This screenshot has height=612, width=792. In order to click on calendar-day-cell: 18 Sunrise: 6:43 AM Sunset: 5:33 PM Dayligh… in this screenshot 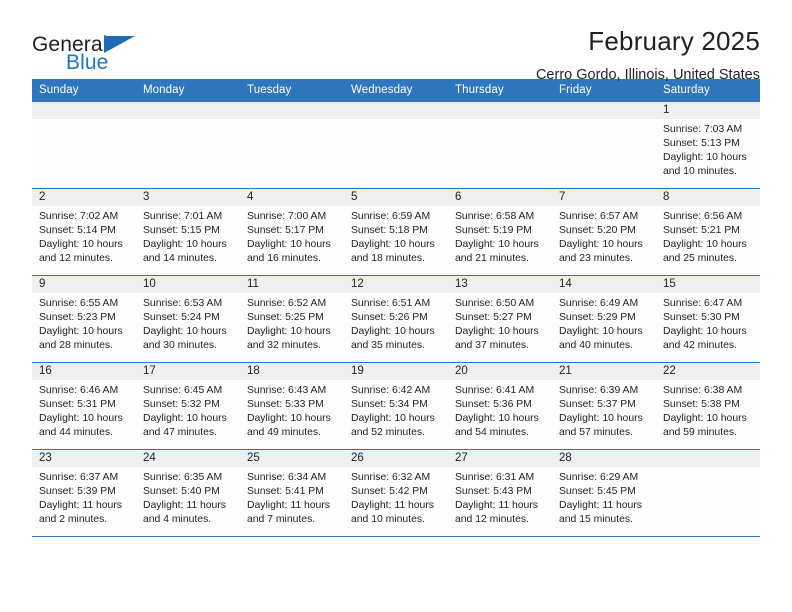, I will do `click(292, 406)`.